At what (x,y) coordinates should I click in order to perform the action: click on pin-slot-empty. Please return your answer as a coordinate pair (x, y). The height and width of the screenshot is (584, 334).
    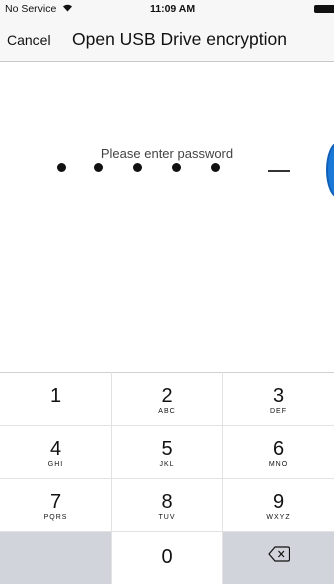
    Looking at the image, I should click on (279, 171).